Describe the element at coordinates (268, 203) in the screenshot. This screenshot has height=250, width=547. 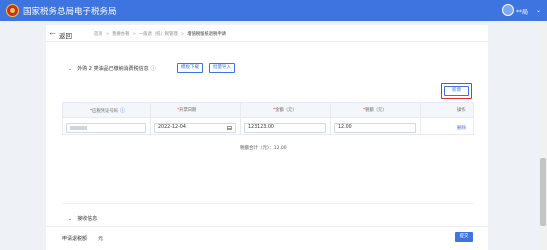
I see `section-divider` at that location.